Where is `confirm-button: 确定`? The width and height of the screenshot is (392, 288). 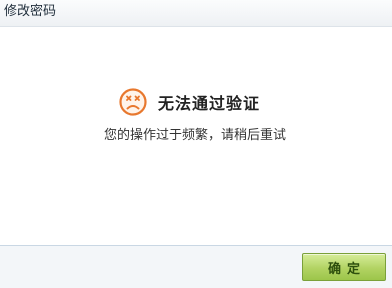 confirm-button: 确定 is located at coordinates (344, 267).